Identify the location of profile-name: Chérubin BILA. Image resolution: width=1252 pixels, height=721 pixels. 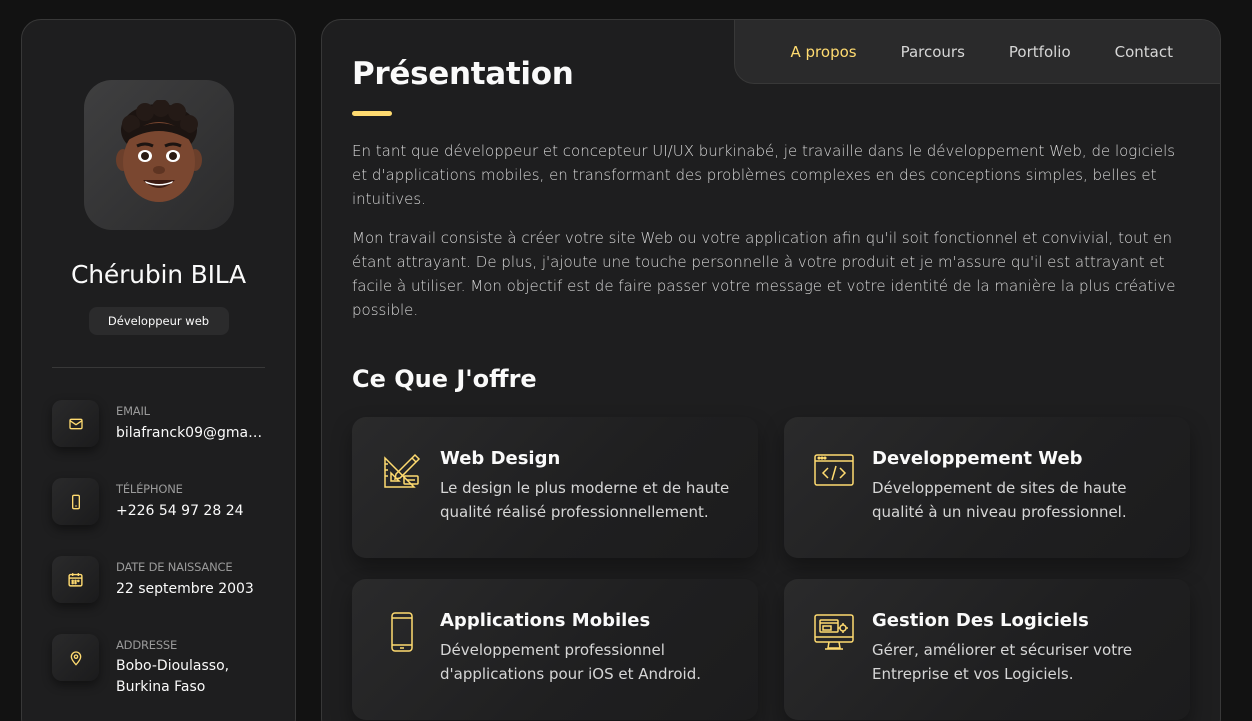
(158, 274).